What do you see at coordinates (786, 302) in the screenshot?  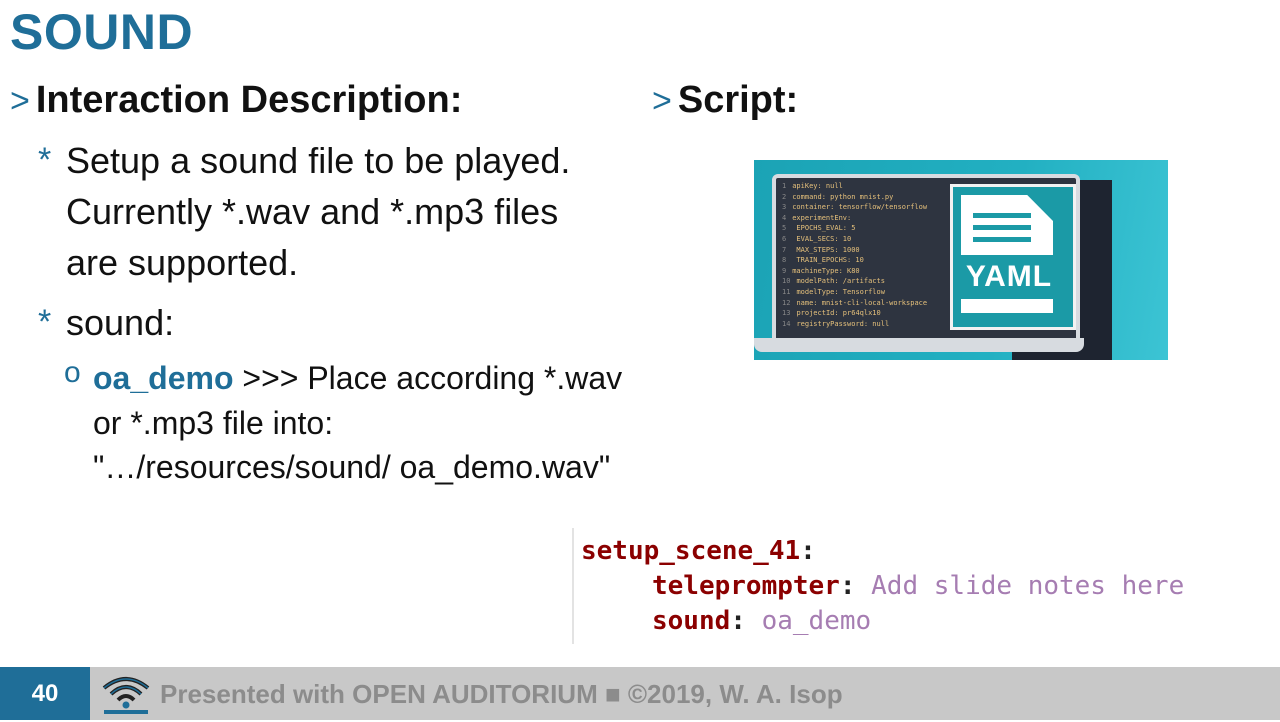 I see `code-line-number: 12` at bounding box center [786, 302].